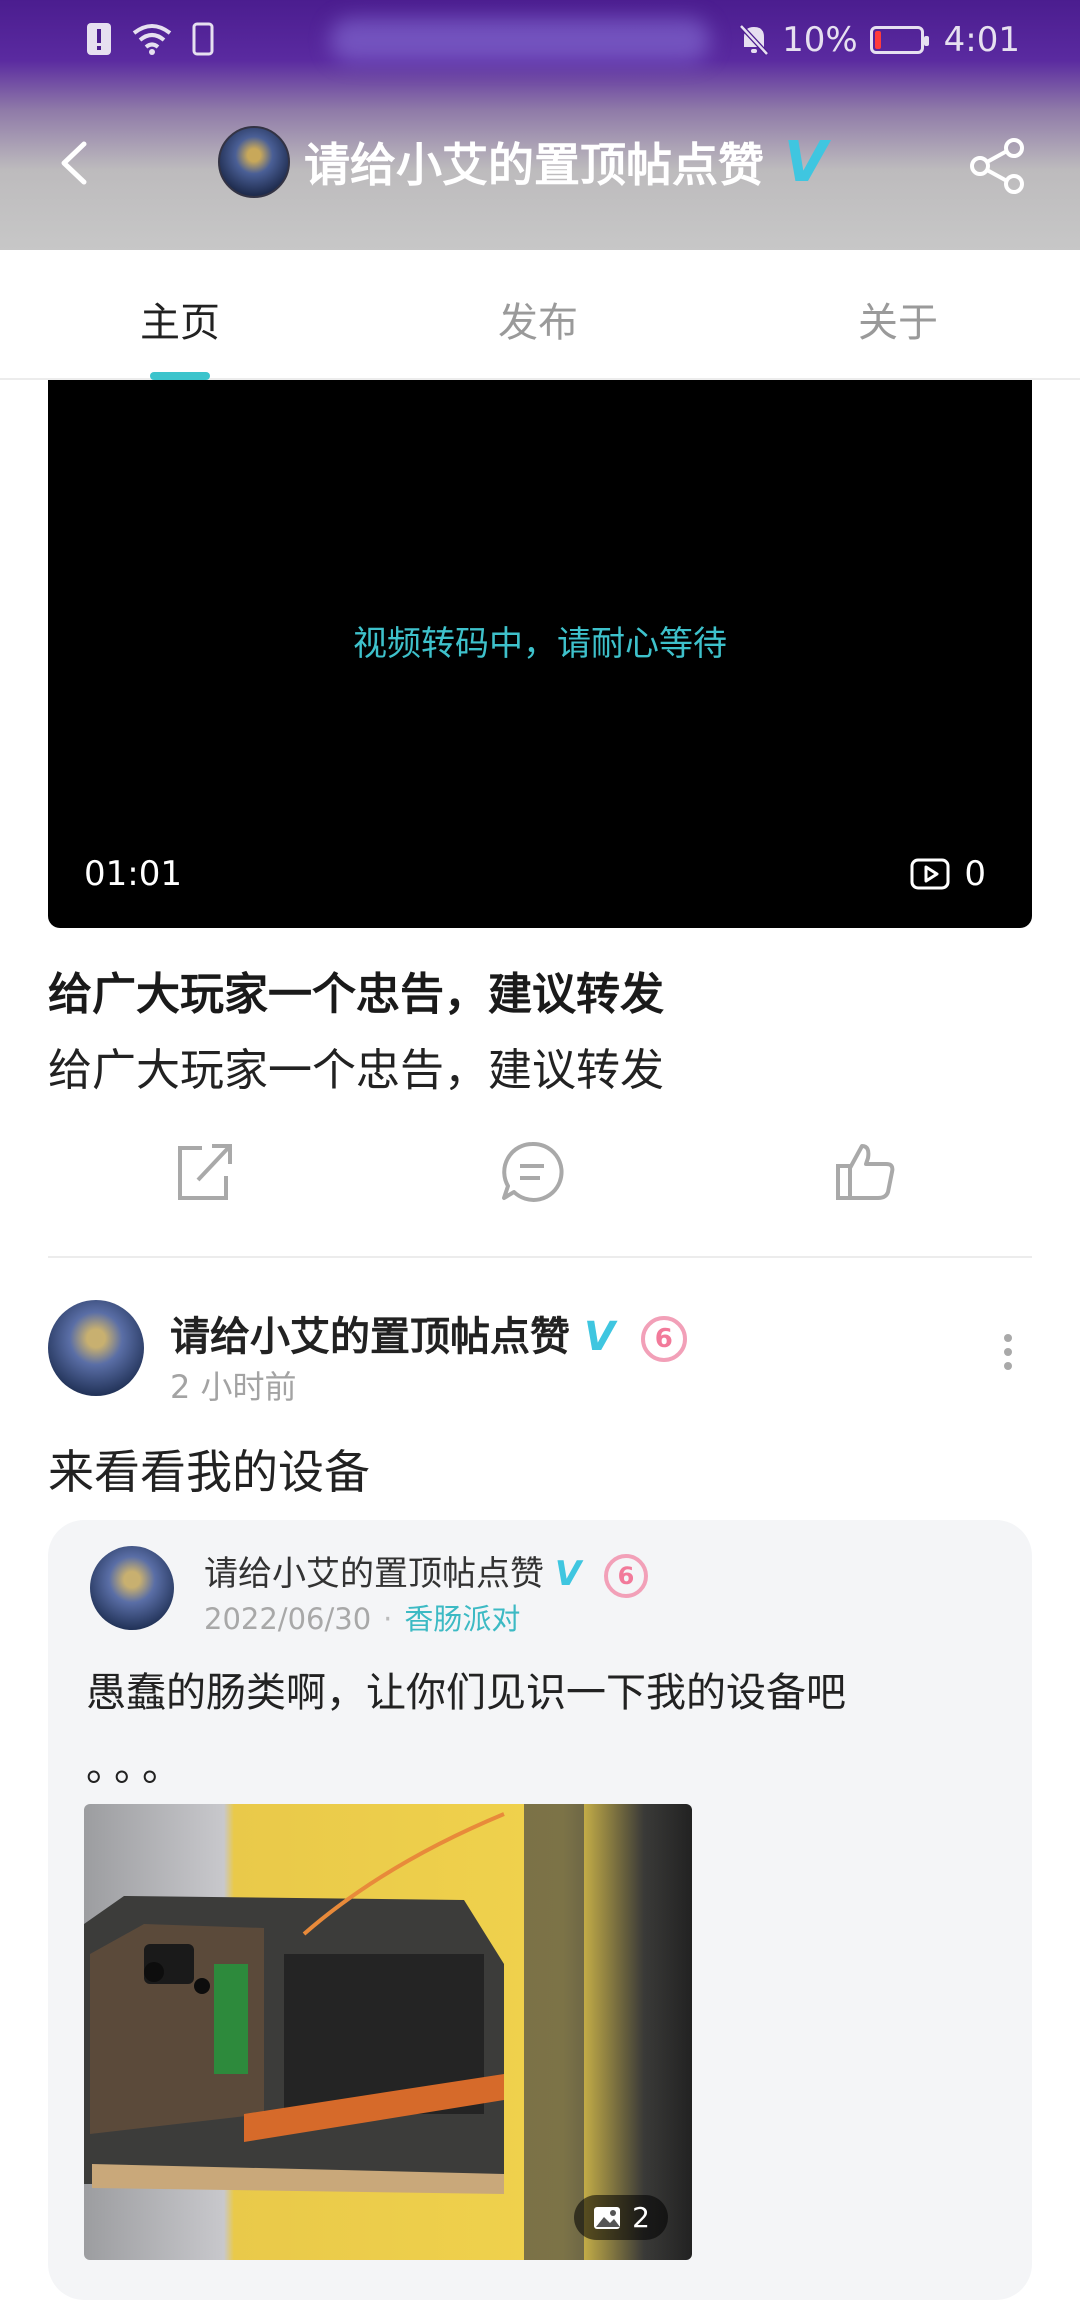  I want to click on topic-tag: 香肠派对, so click(462, 1619).